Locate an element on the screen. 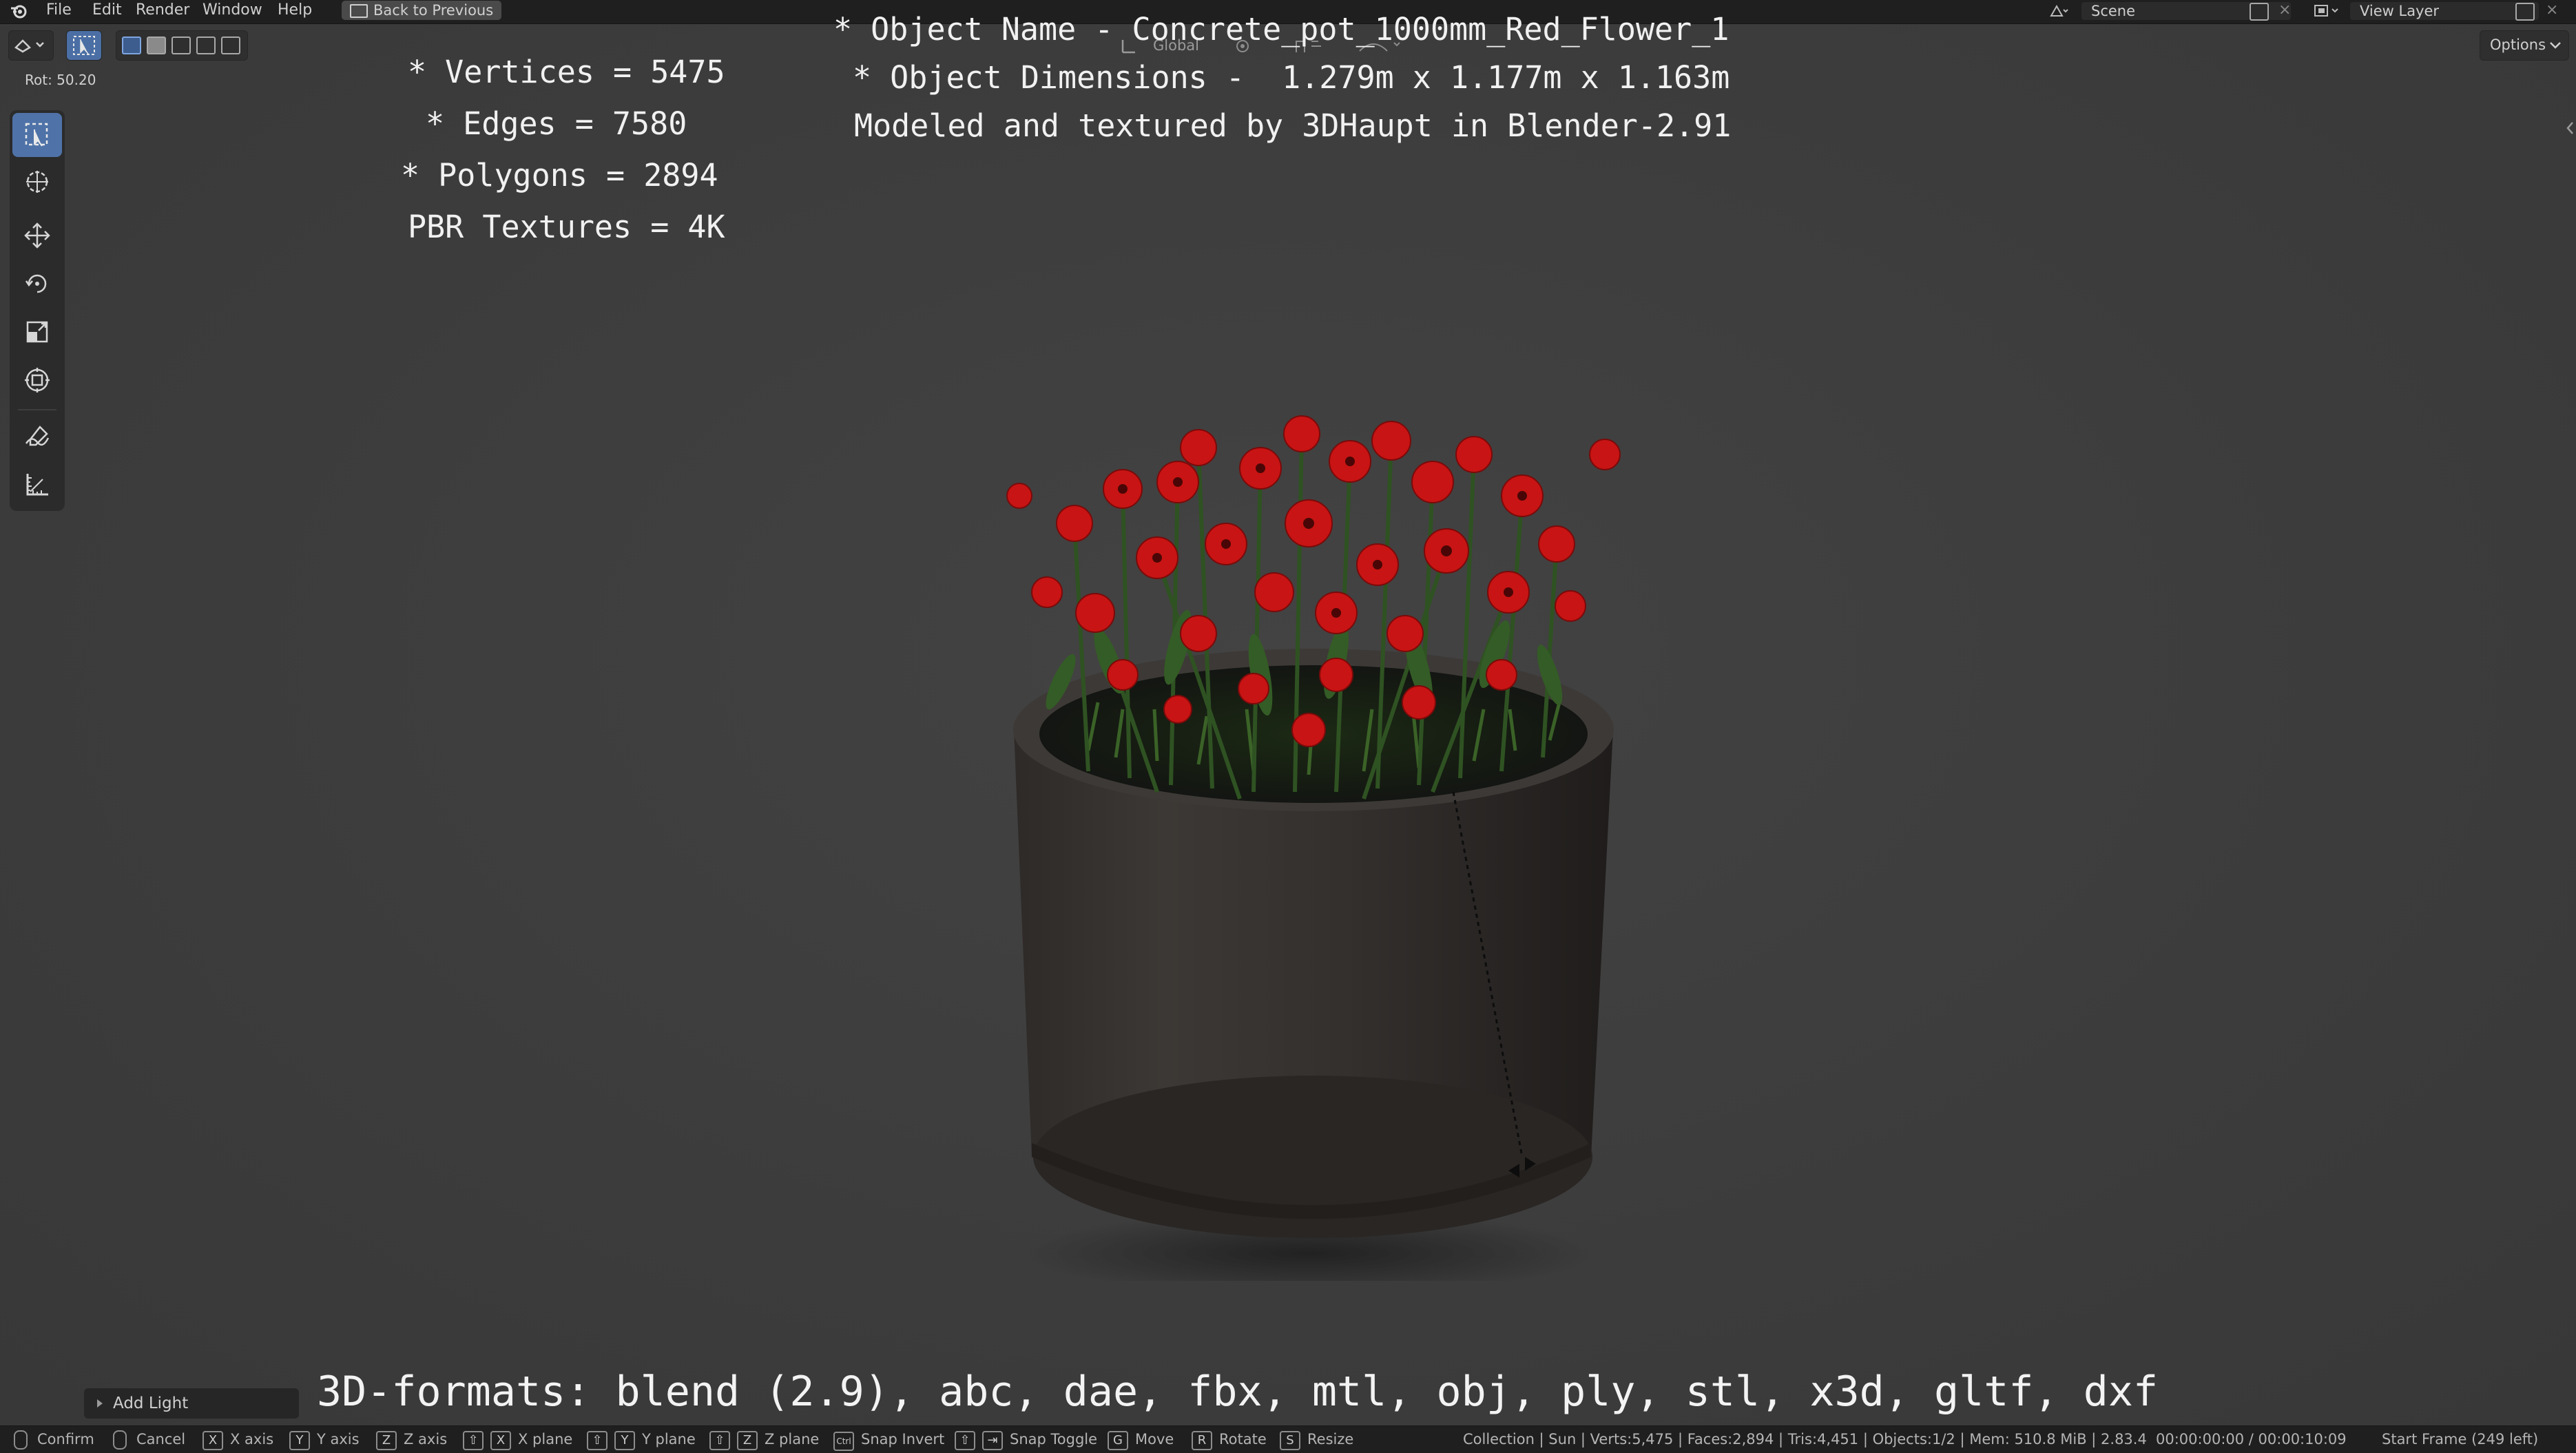 This screenshot has width=2576, height=1453. status-snap-toggle-label: Snap Toggle is located at coordinates (1054, 1439).